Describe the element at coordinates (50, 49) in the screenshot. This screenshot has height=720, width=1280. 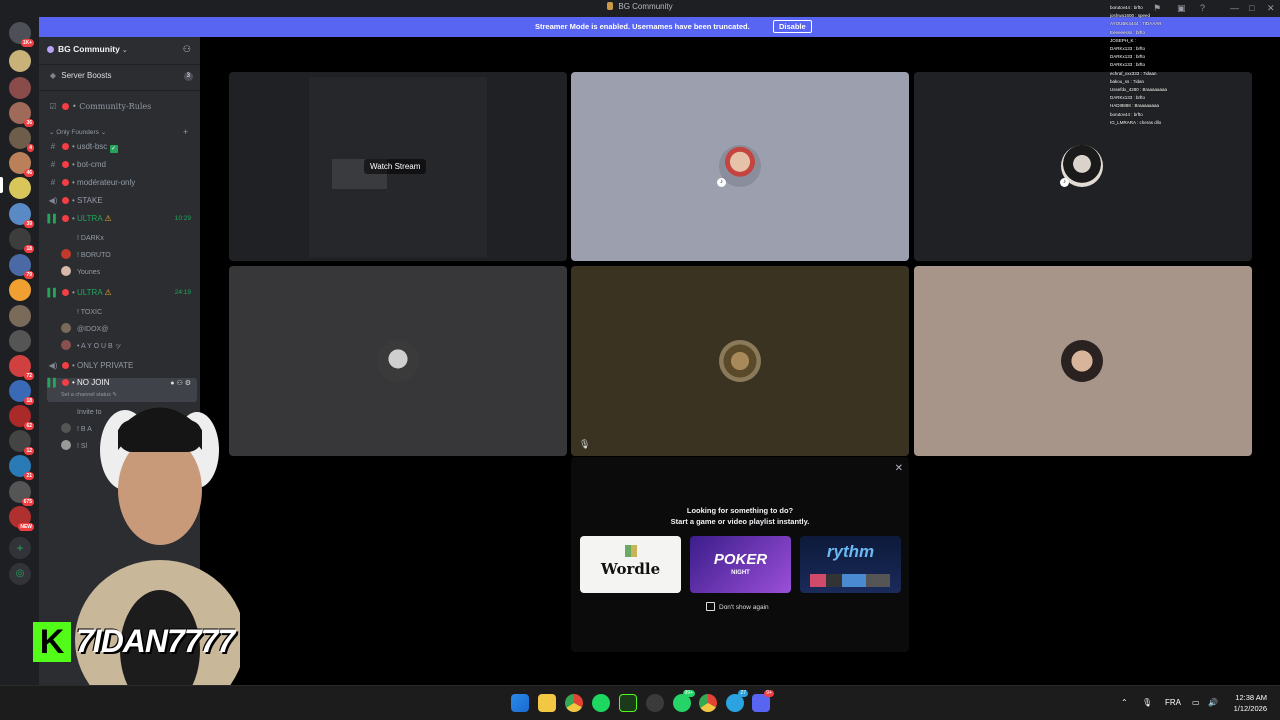
I see `server-badge-icon` at that location.